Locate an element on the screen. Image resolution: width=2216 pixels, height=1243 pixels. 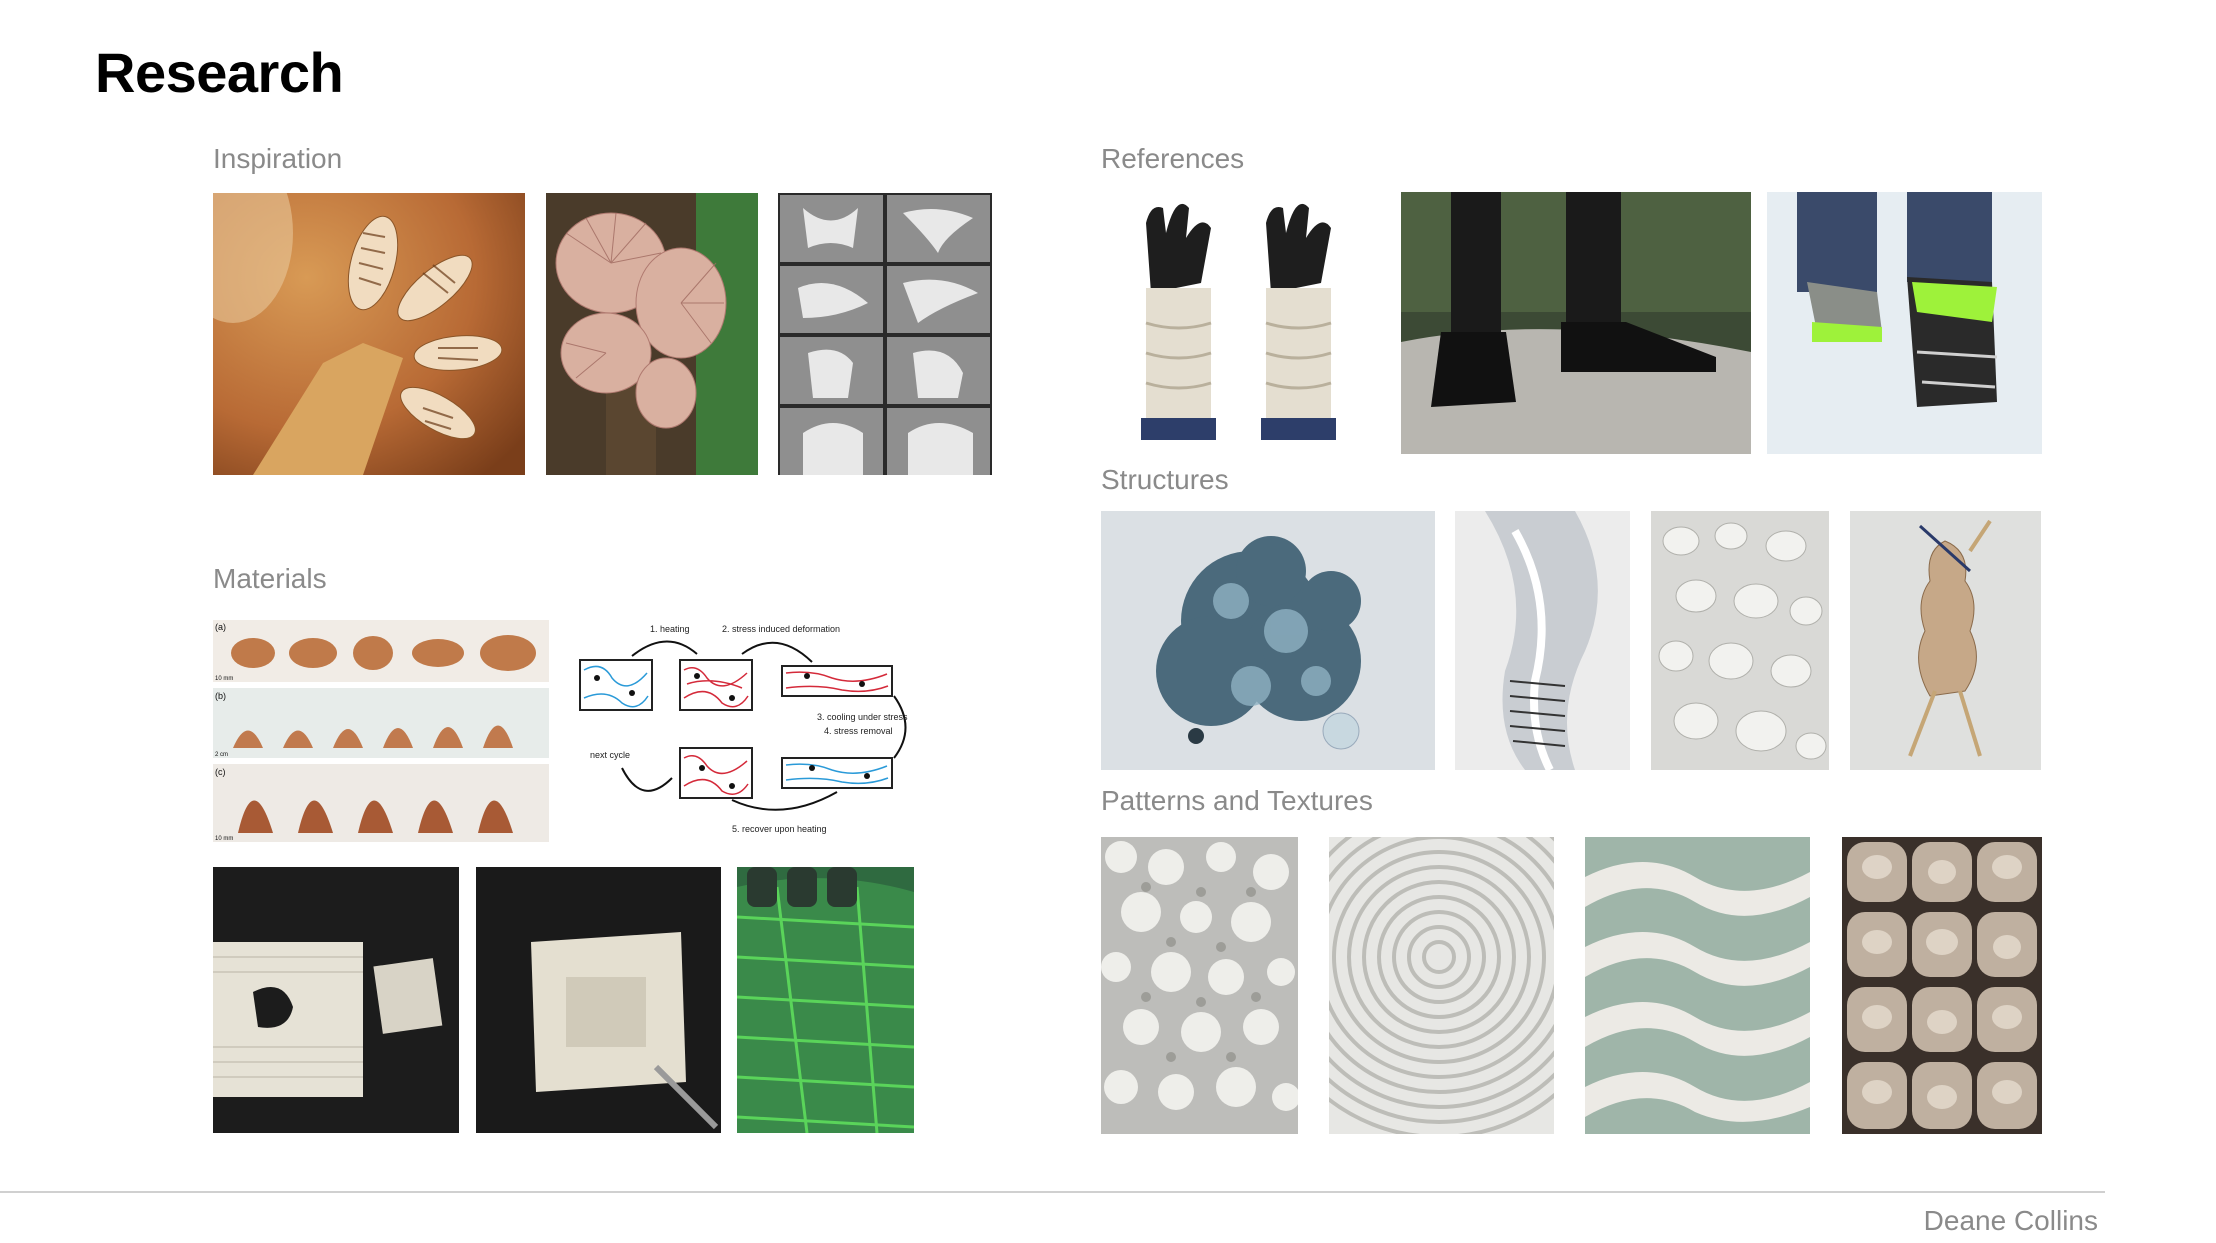
diagram-step-deformation: 2. stress induced deformation is located at coordinates (781, 629).